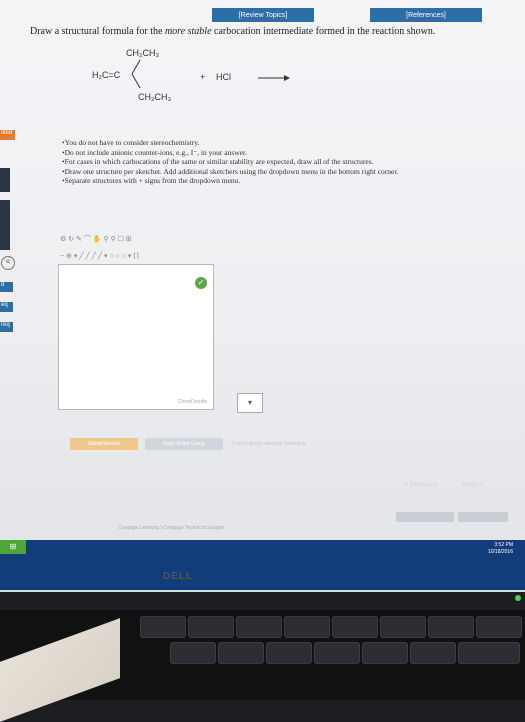 This screenshot has height=722, width=525. I want to click on previous-link: < Previous, so click(420, 485).